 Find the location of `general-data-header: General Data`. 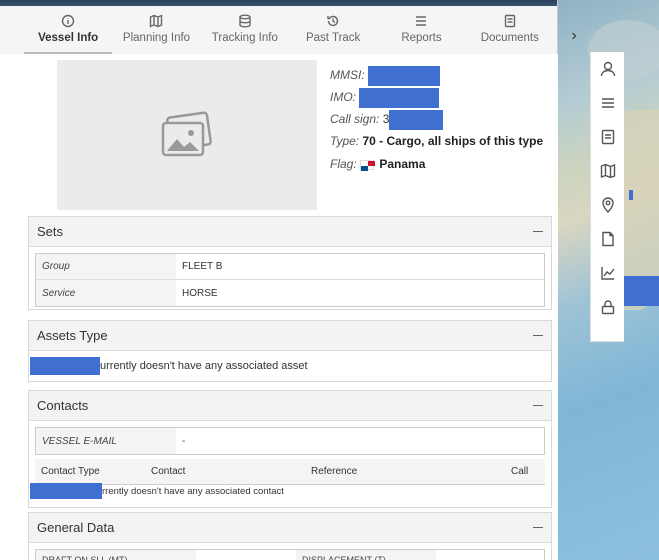

general-data-header: General Data is located at coordinates (290, 528).